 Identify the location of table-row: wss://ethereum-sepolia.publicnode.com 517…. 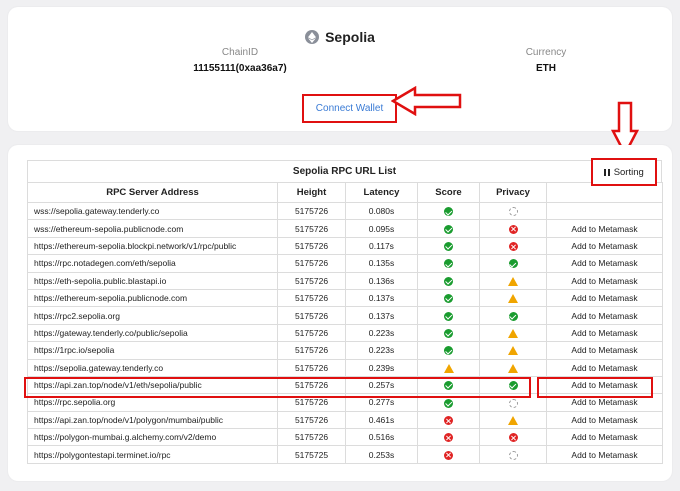
(345, 228).